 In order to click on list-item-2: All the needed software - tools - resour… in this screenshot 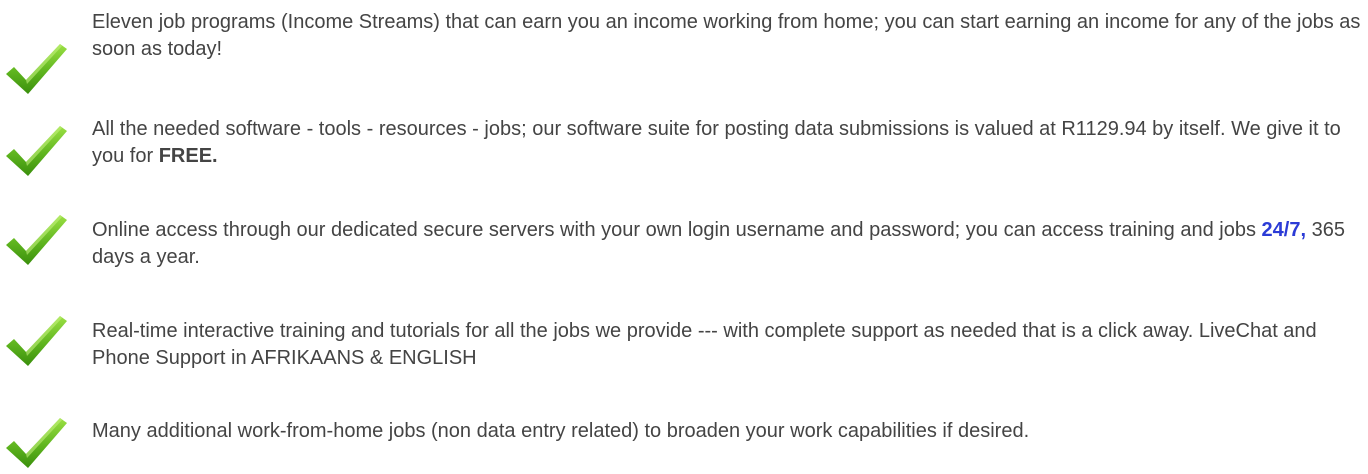, I will do `click(727, 143)`.